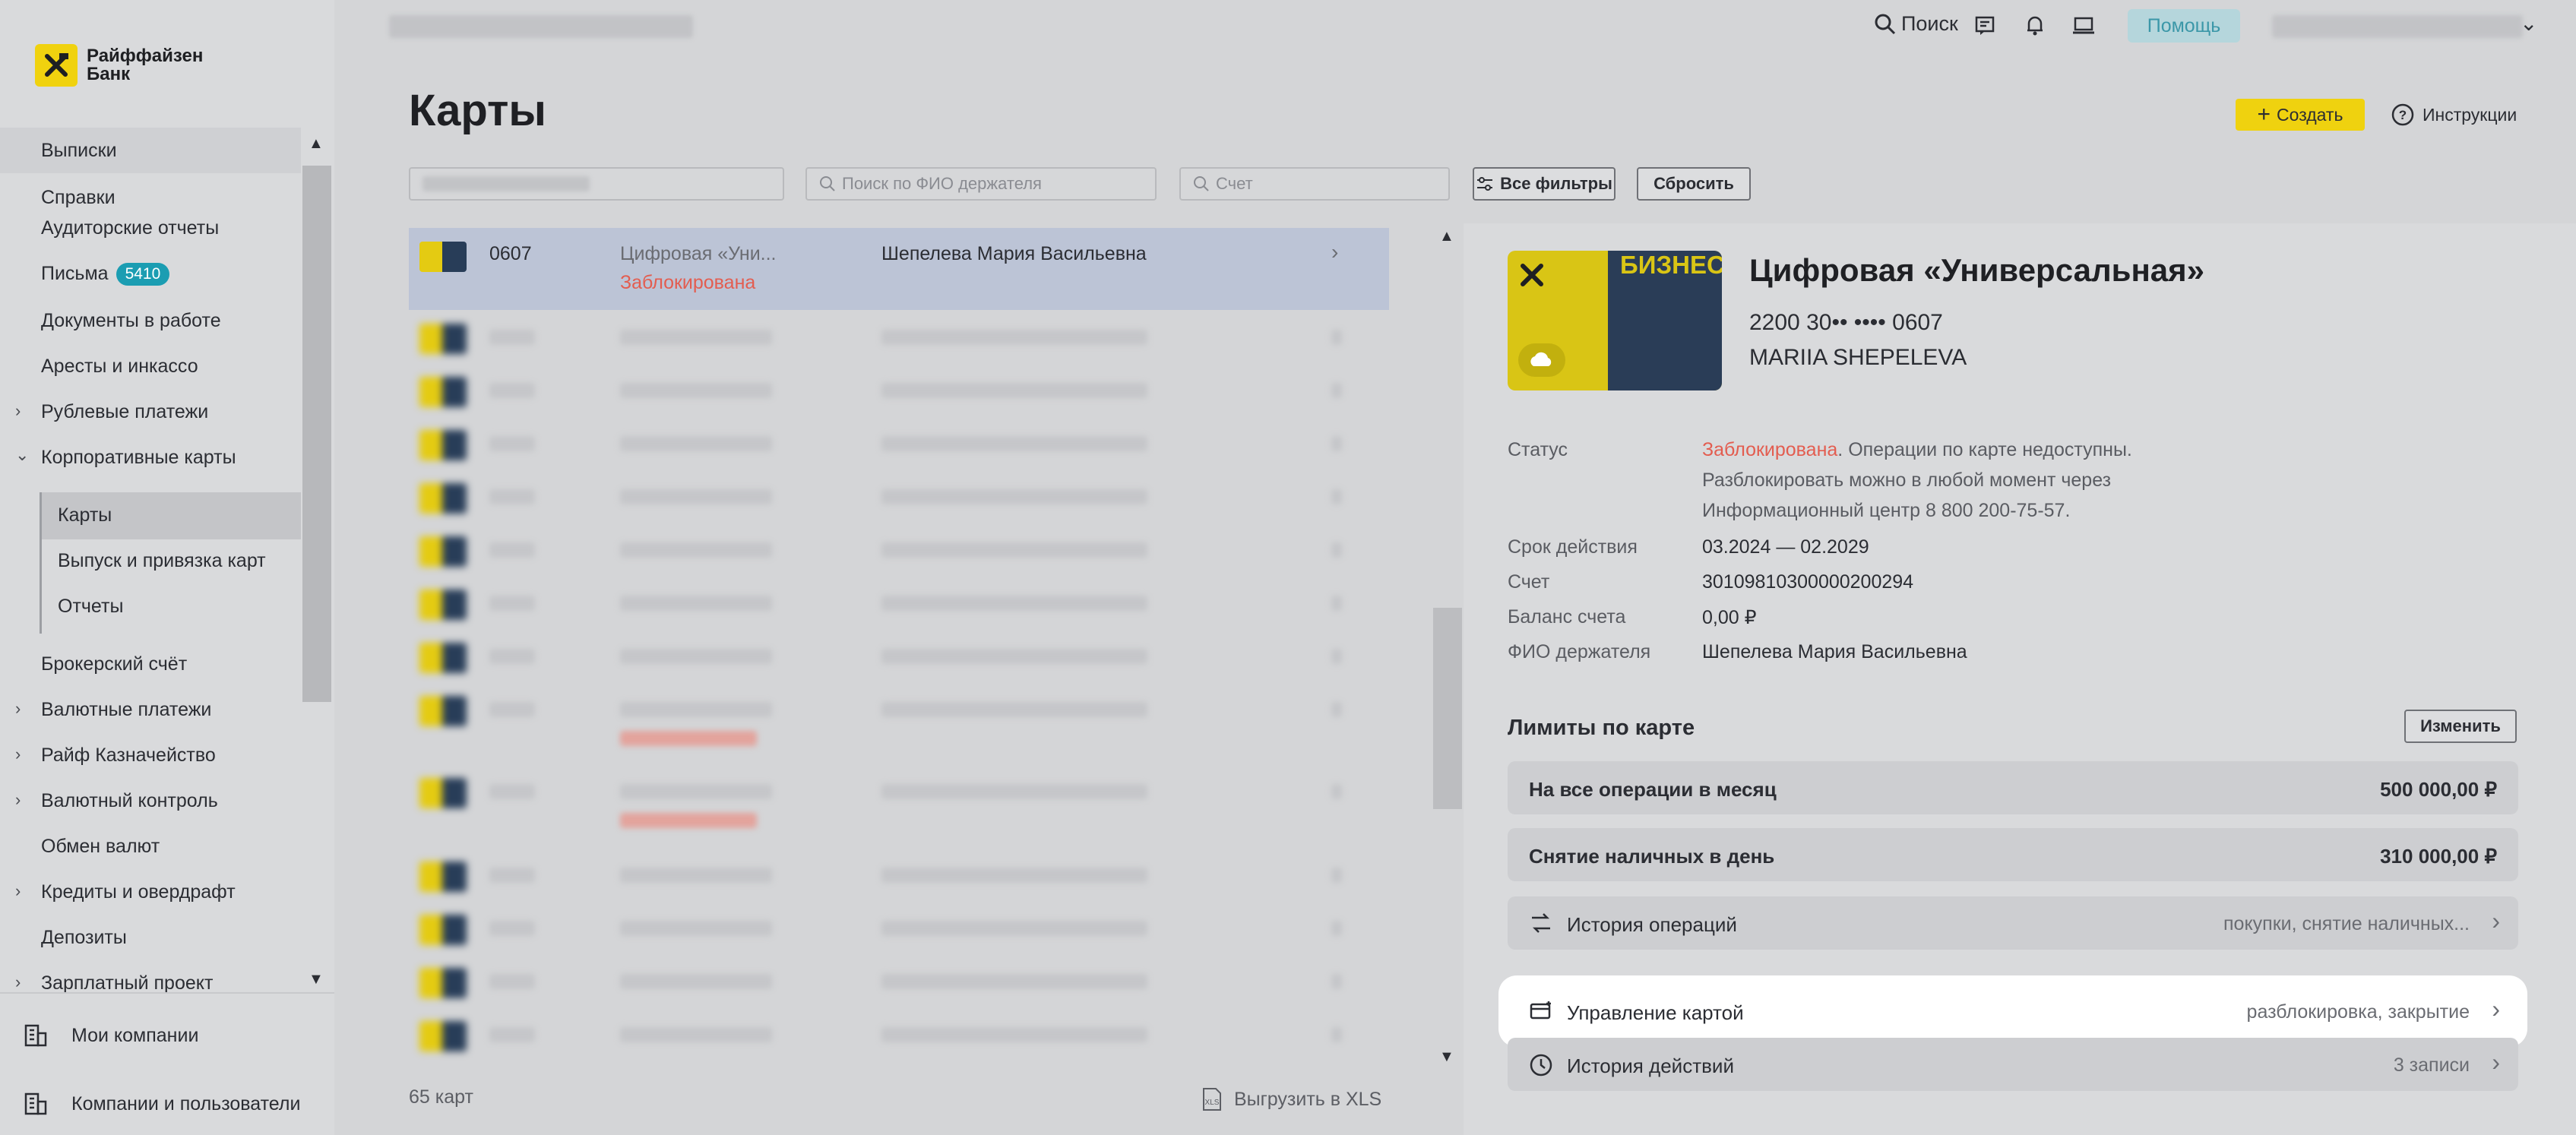 This screenshot has height=1135, width=2576. I want to click on xls-file-icon: XLS, so click(1212, 1099).